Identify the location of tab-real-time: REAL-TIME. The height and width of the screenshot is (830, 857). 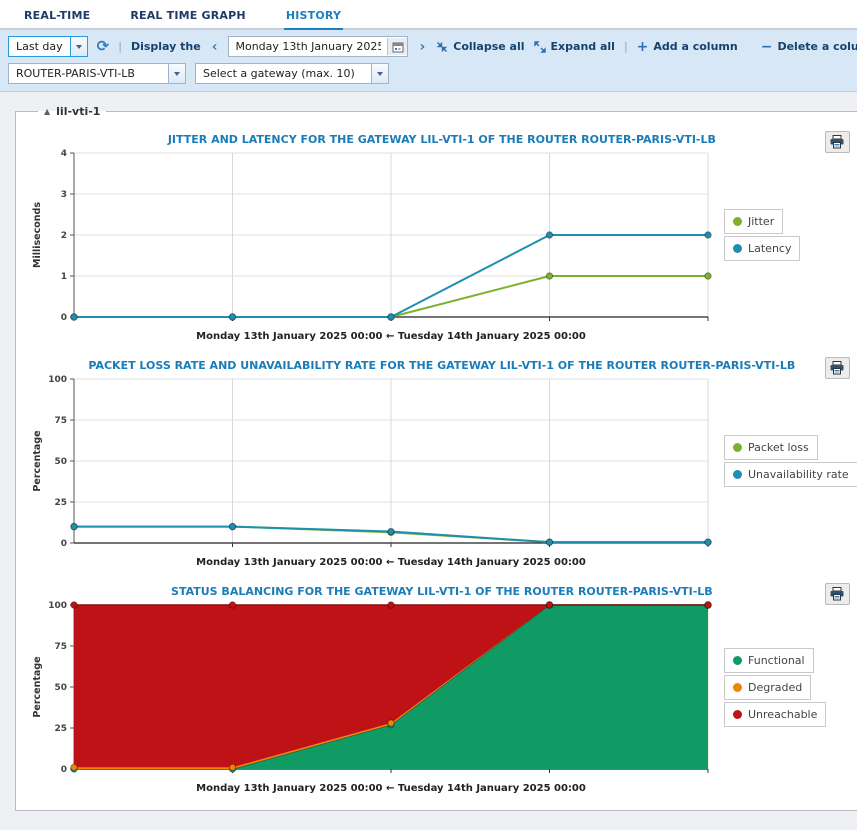
(57, 15).